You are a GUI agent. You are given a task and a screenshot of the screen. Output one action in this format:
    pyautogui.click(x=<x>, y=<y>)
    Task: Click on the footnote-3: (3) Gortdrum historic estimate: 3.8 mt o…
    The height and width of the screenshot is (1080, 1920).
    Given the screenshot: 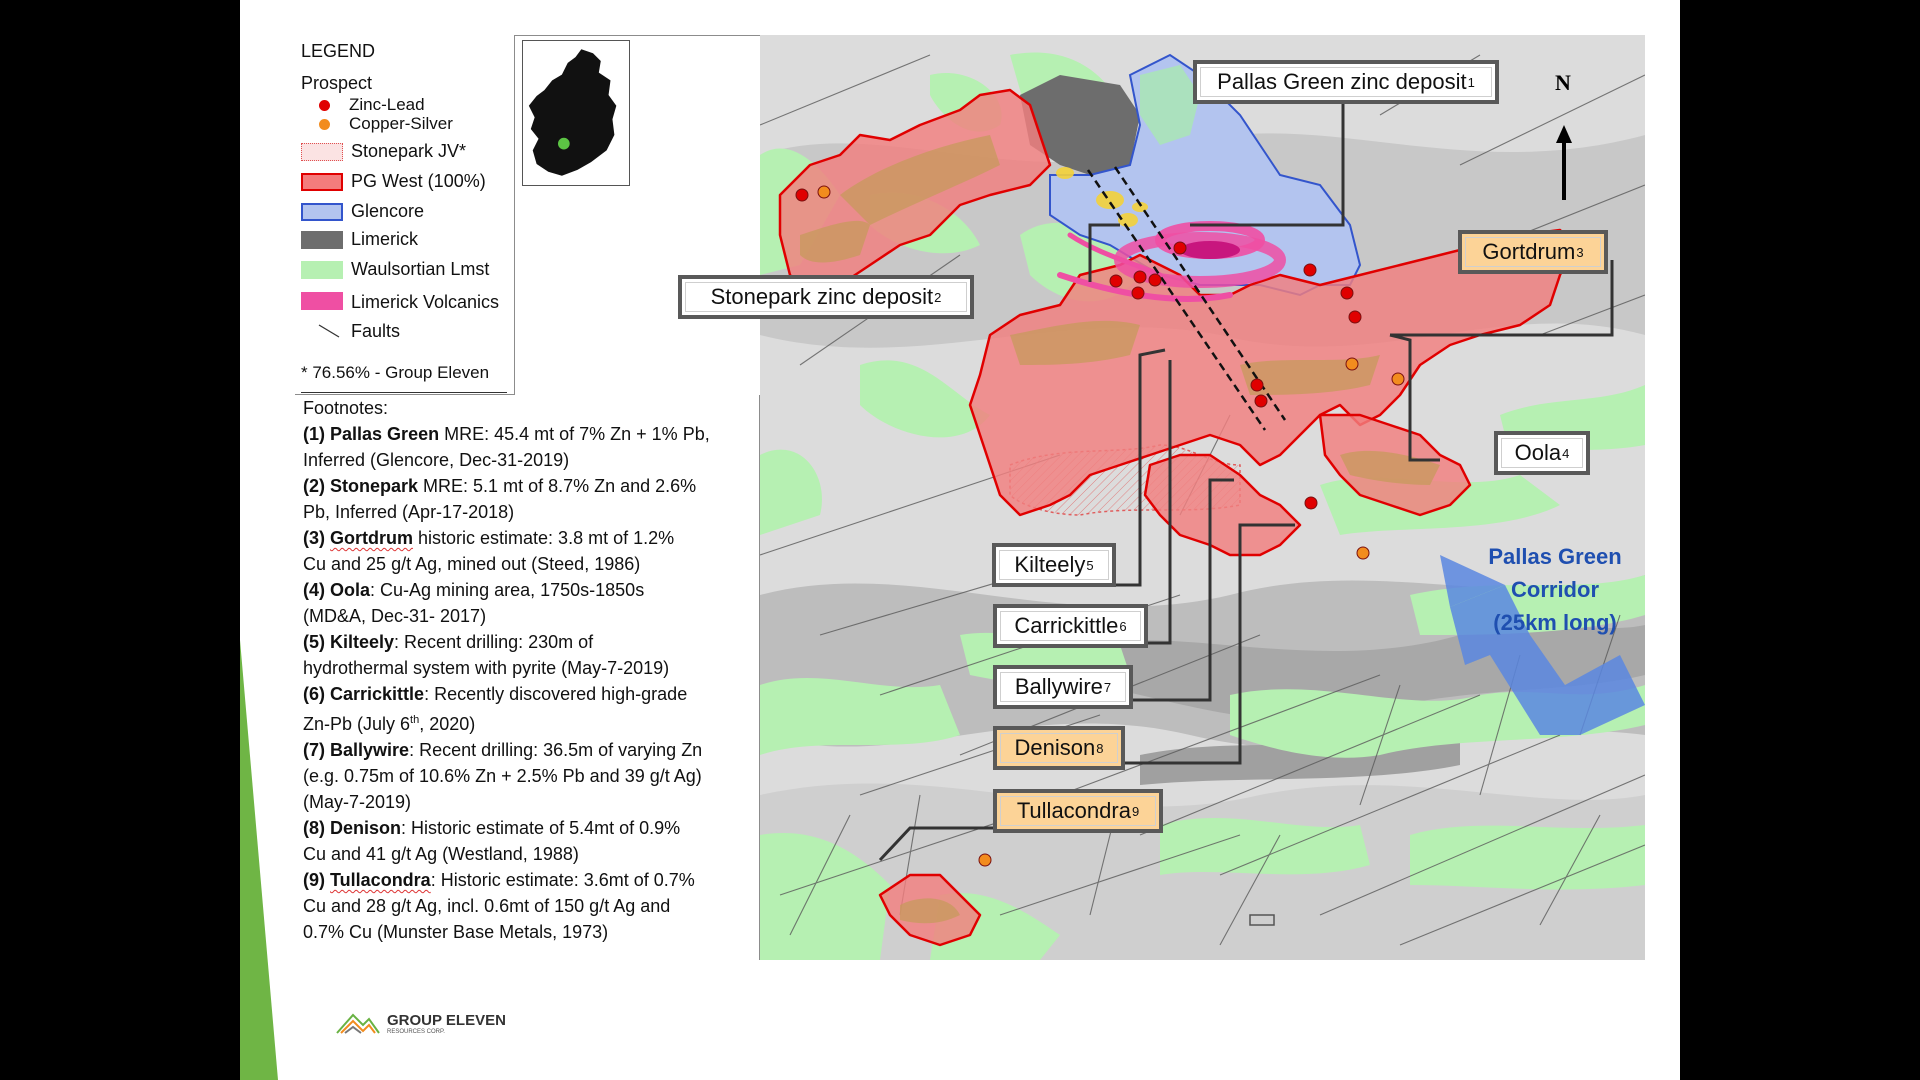 What is the action you would take?
    pyautogui.click(x=489, y=551)
    